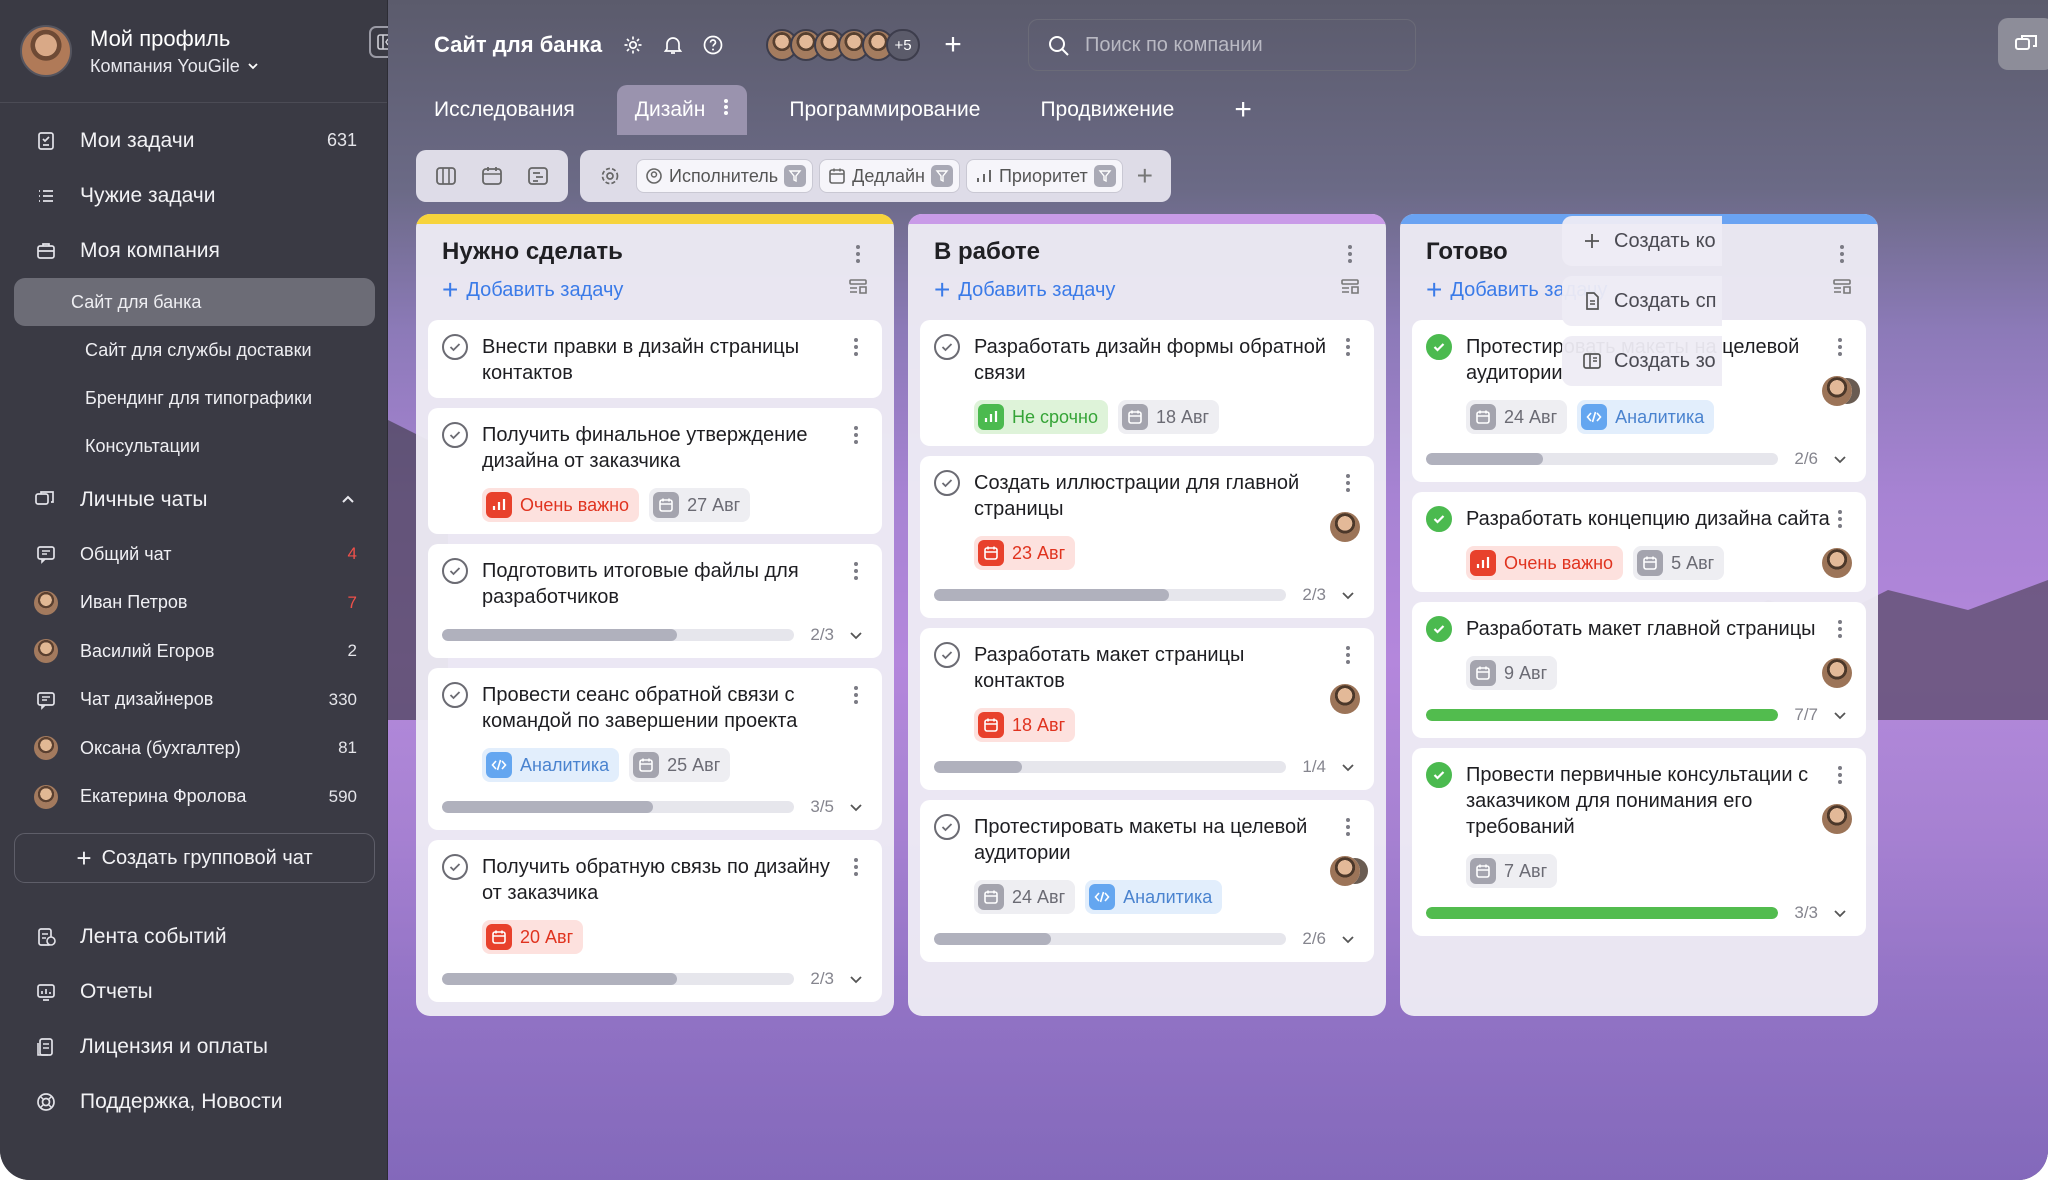  Describe the element at coordinates (725, 176) in the screenshot. I see `filter-0: Исполнитель` at that location.